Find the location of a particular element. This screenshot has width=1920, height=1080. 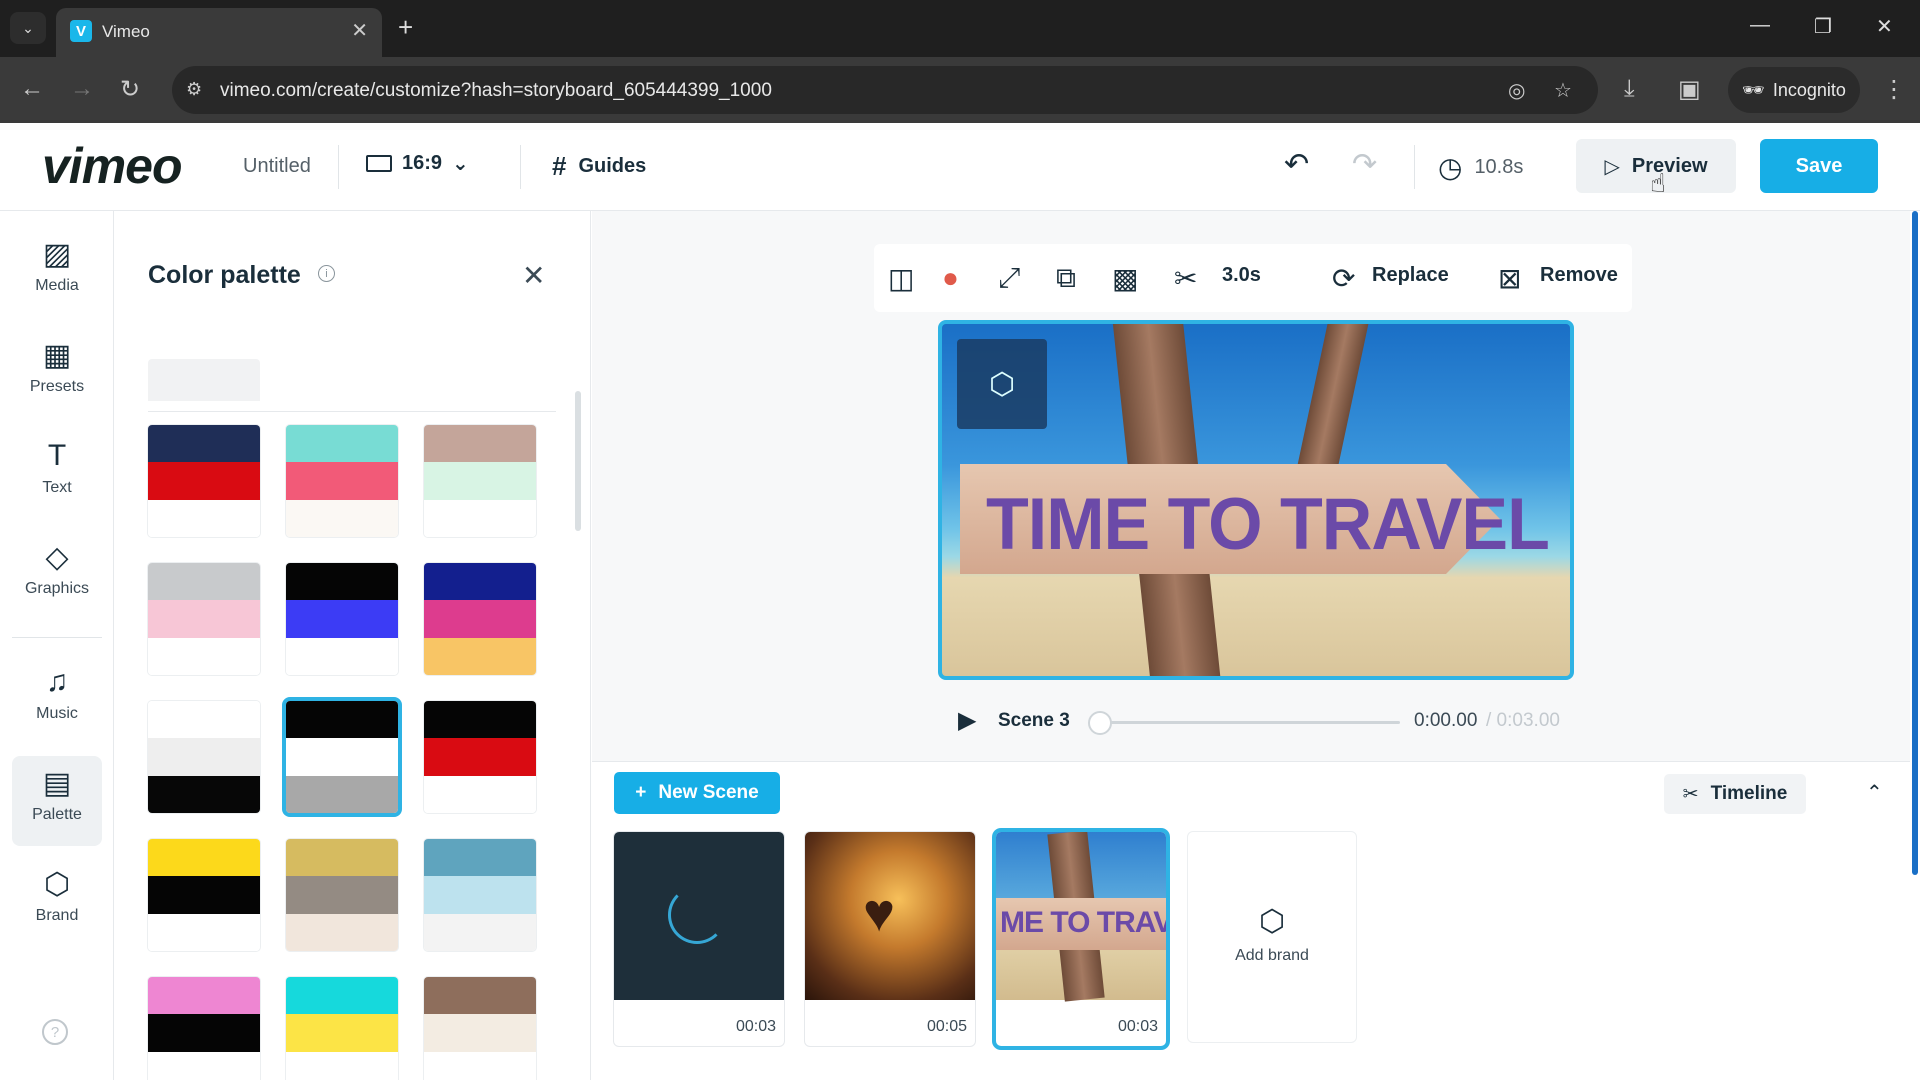

layout-icon: ◫ is located at coordinates (901, 278).